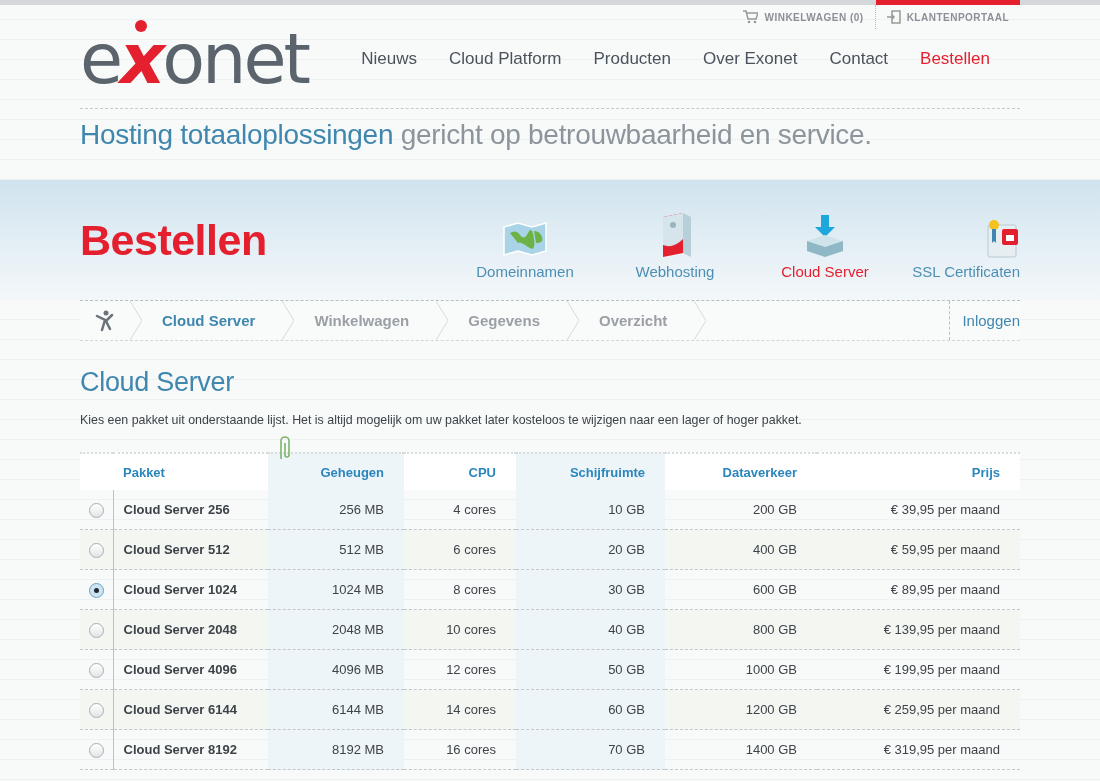 This screenshot has height=781, width=1100. I want to click on table-cell: 10 cores, so click(460, 629).